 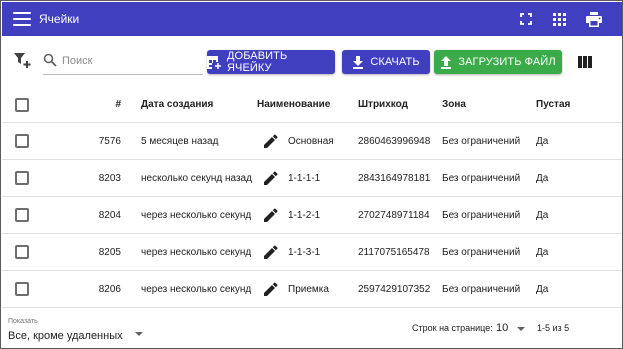 What do you see at coordinates (394, 215) in the screenshot?
I see `cell-barcode: 2702748971184` at bounding box center [394, 215].